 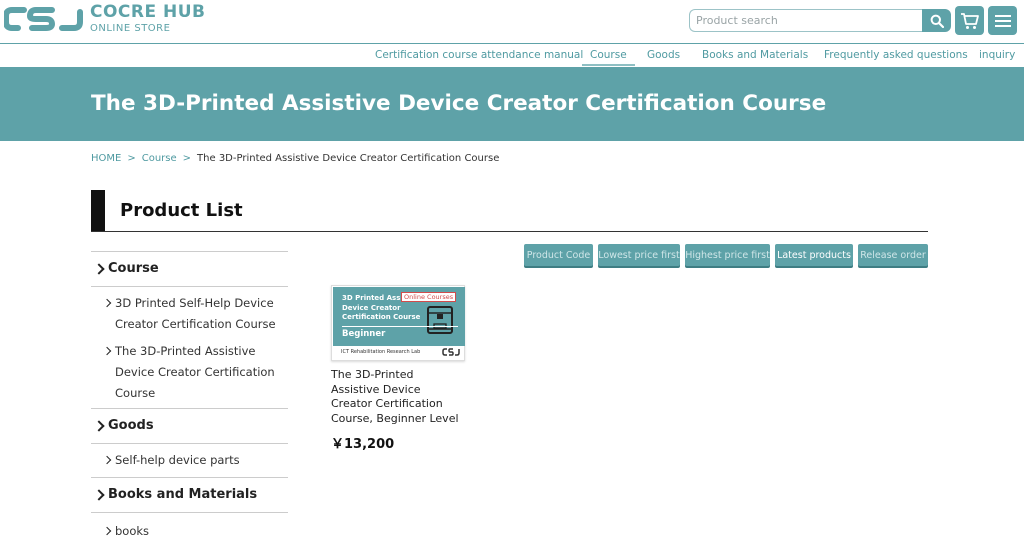 I want to click on heading-accent-bar, so click(x=98, y=210).